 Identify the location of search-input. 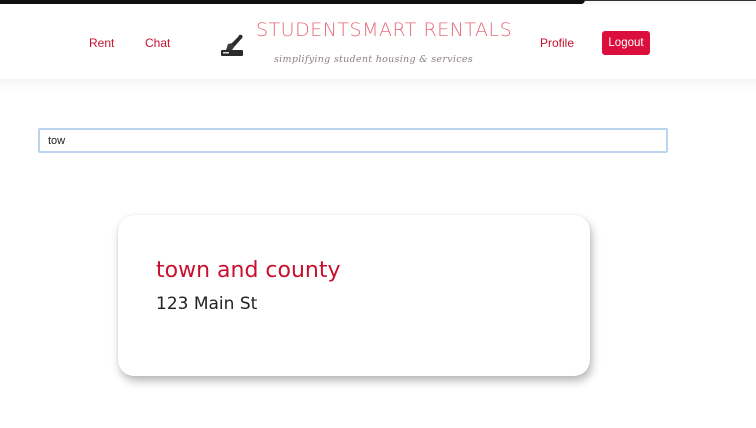
(353, 140).